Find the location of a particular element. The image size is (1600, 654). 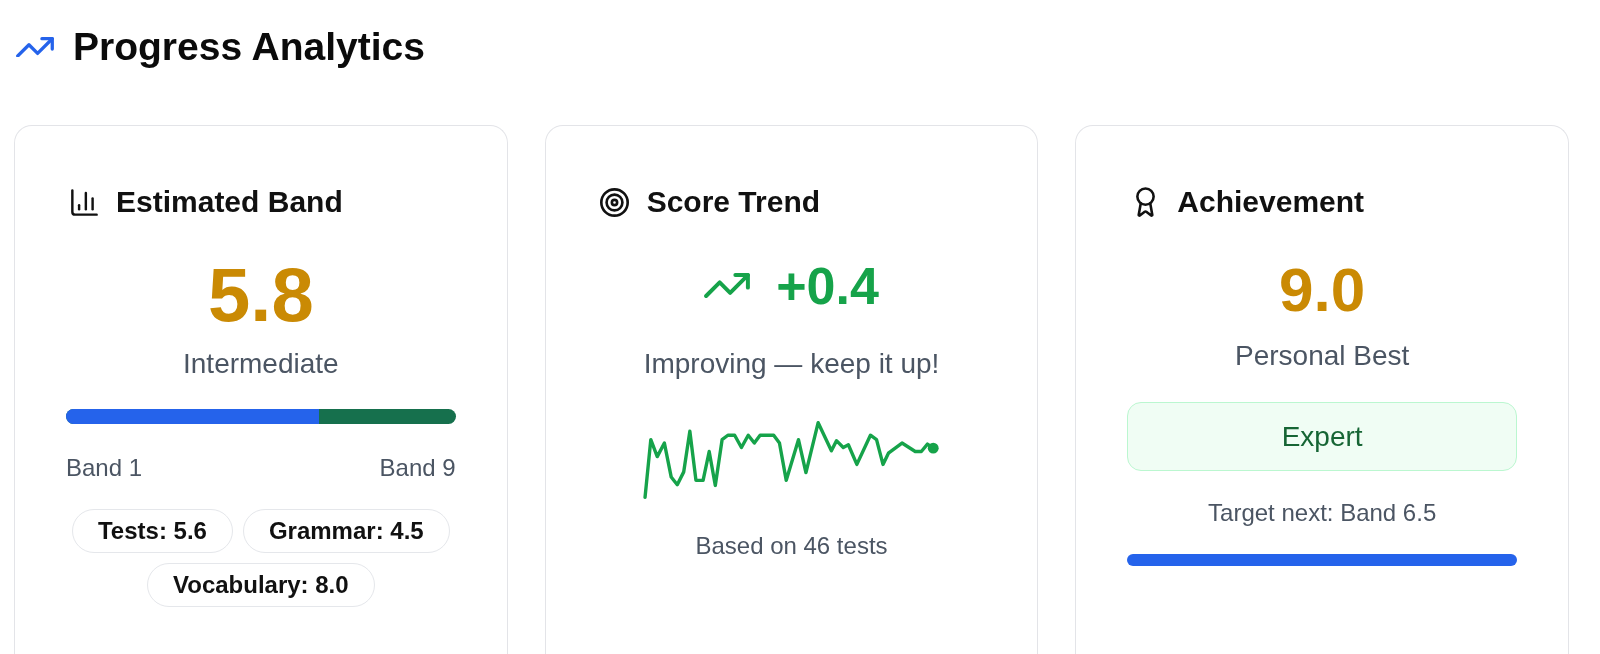

award-icon is located at coordinates (1145, 202).